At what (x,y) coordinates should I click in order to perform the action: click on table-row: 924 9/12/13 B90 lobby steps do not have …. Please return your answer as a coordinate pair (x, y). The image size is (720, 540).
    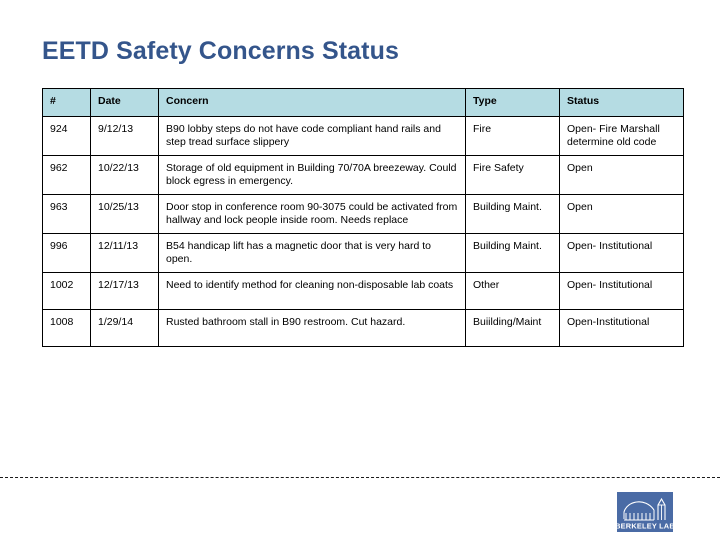
    Looking at the image, I should click on (363, 136).